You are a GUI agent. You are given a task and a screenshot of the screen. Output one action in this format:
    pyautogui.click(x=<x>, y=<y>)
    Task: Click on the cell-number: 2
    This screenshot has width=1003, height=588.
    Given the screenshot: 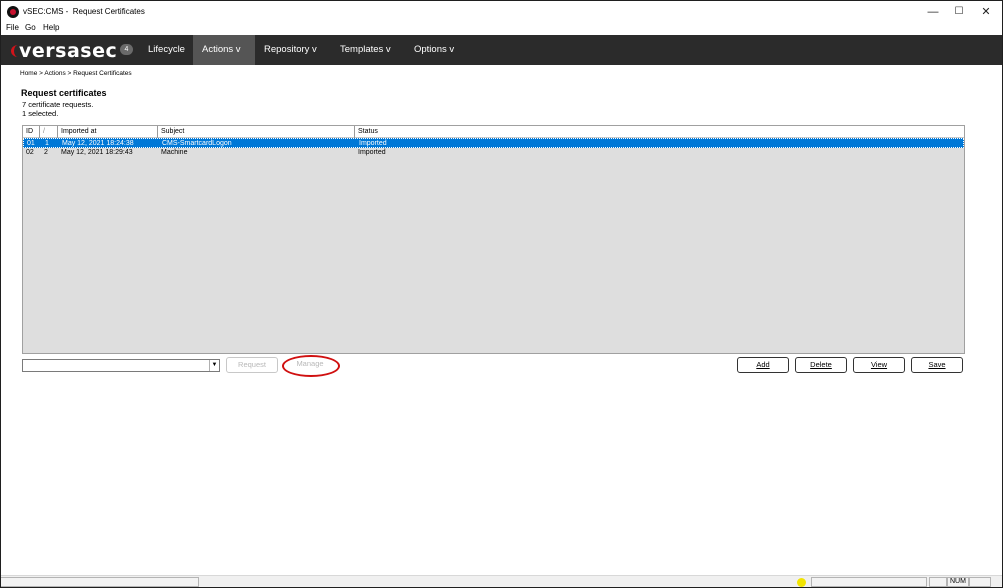 What is the action you would take?
    pyautogui.click(x=46, y=152)
    